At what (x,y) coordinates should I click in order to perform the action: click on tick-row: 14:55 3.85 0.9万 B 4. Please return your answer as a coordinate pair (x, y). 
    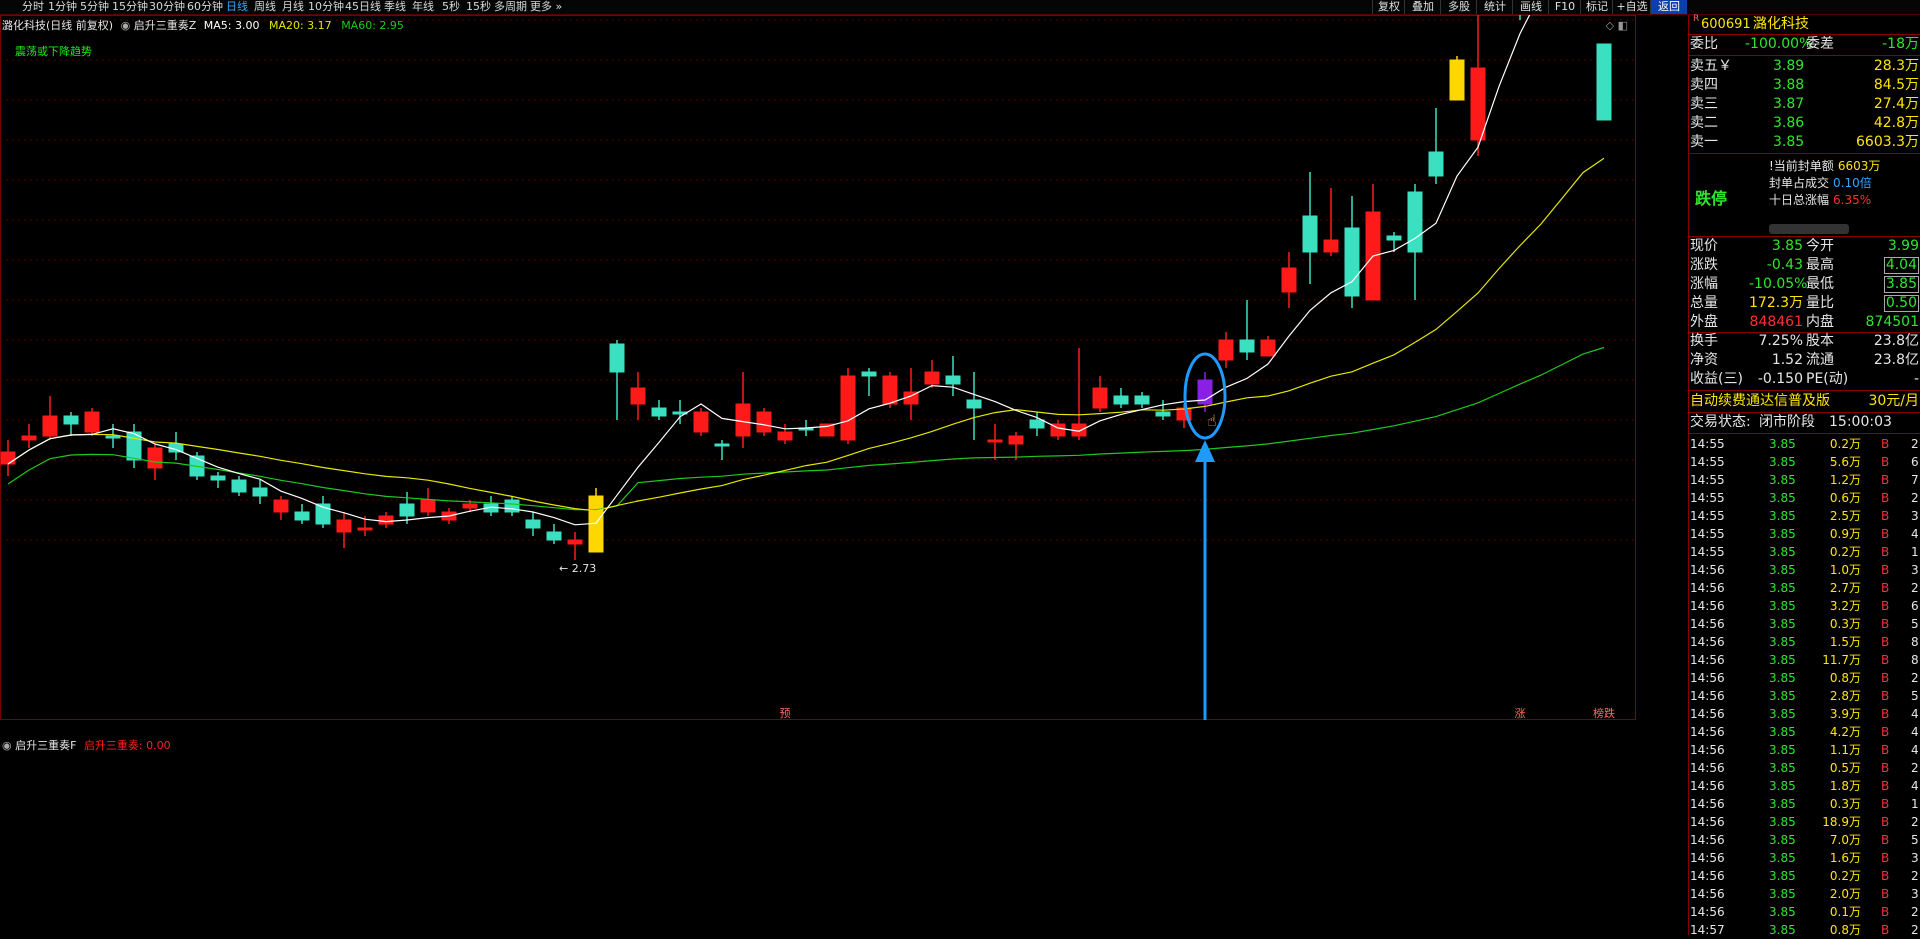
    Looking at the image, I should click on (1804, 534).